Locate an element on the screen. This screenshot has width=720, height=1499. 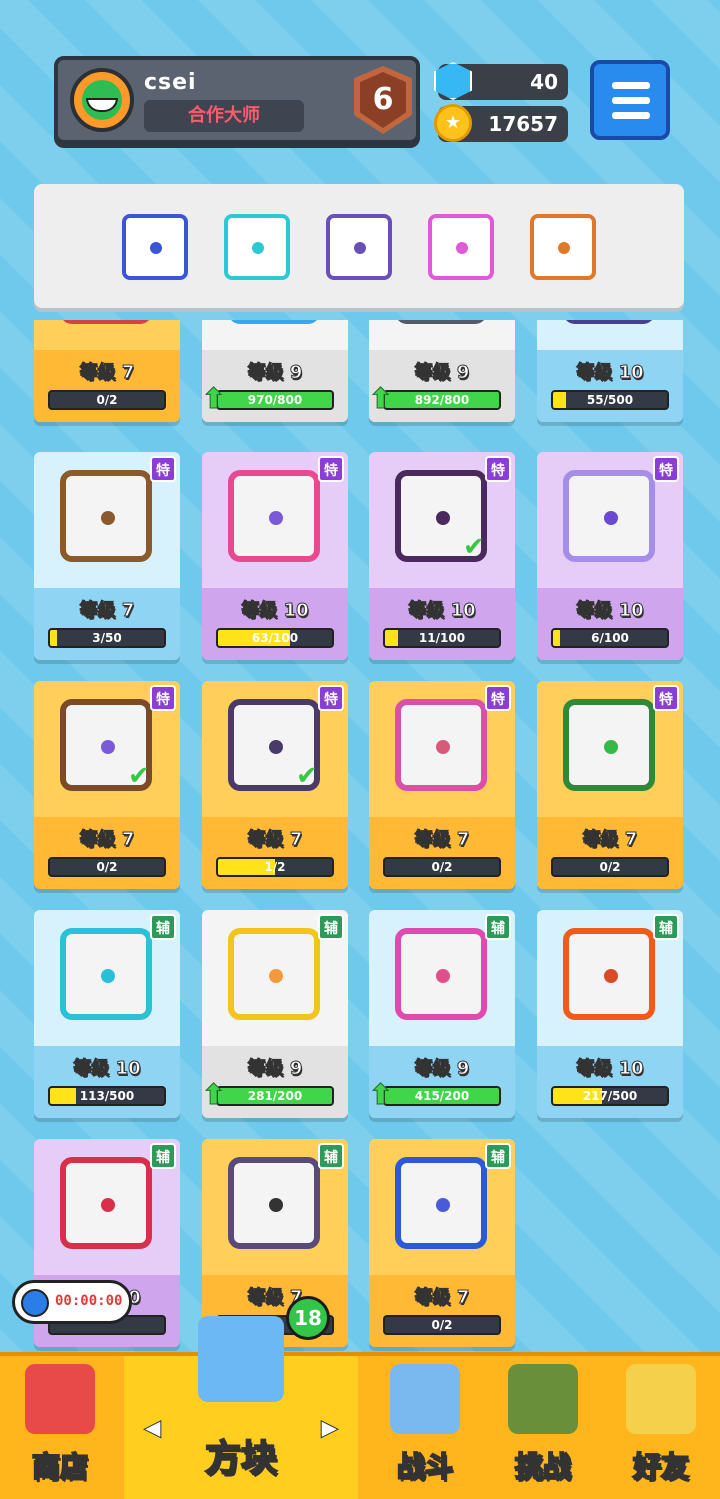
upgrade-arrow-icon: ⬆ is located at coordinates (381, 1094).